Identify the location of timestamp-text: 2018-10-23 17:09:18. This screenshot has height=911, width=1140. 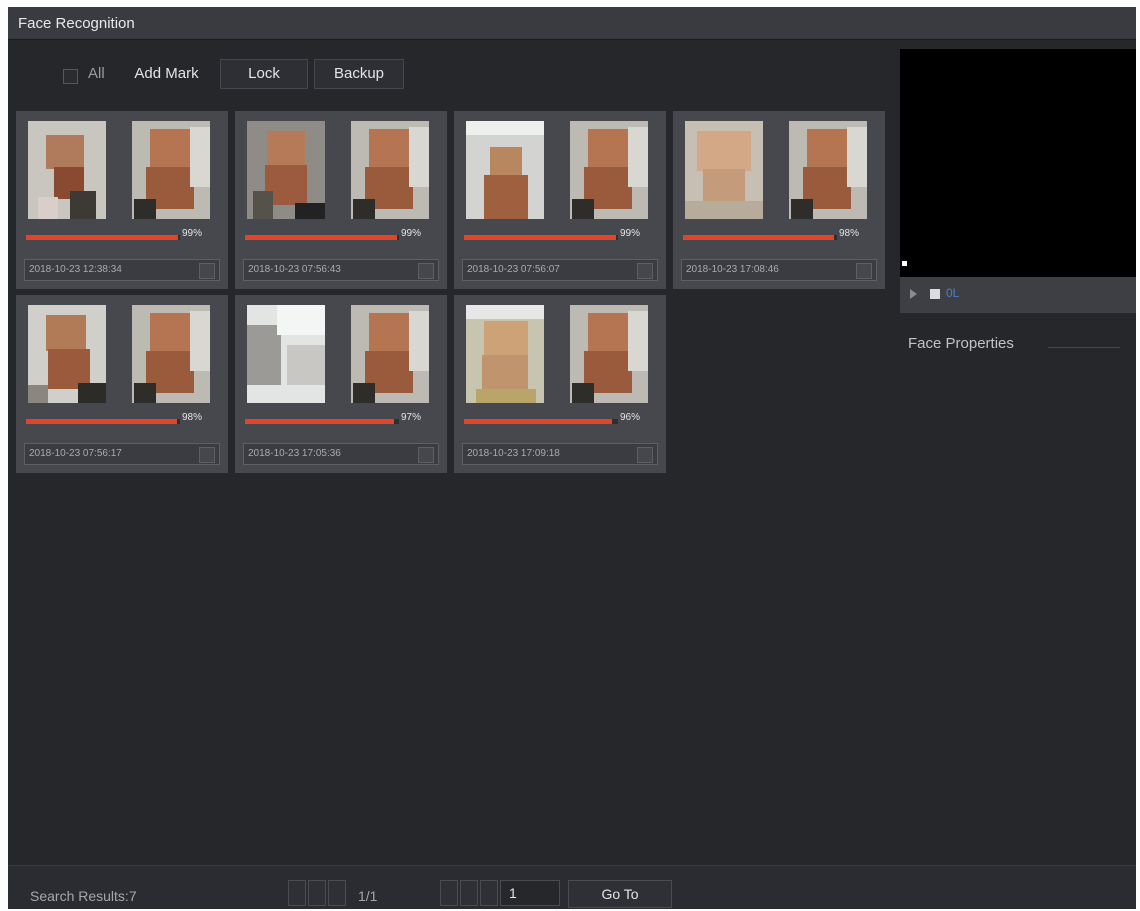
(513, 453).